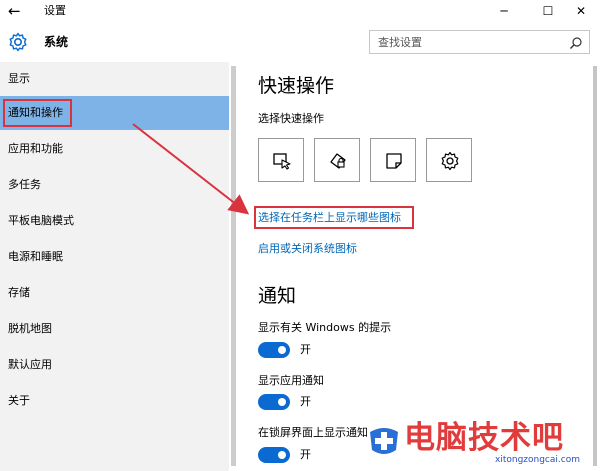 This screenshot has width=600, height=471. What do you see at coordinates (384, 441) in the screenshot?
I see `watermark-logo` at bounding box center [384, 441].